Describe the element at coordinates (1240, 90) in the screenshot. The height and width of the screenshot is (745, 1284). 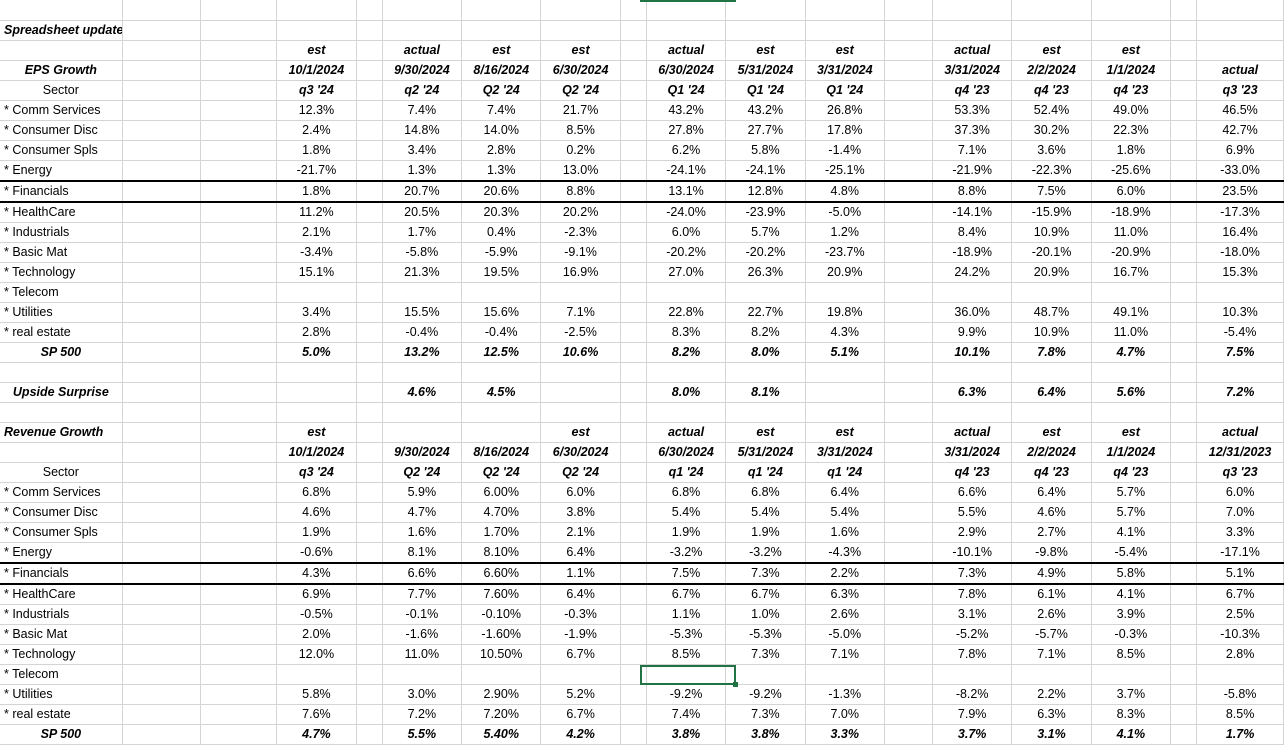
I see `eps-quarter-10: q3 '23` at that location.